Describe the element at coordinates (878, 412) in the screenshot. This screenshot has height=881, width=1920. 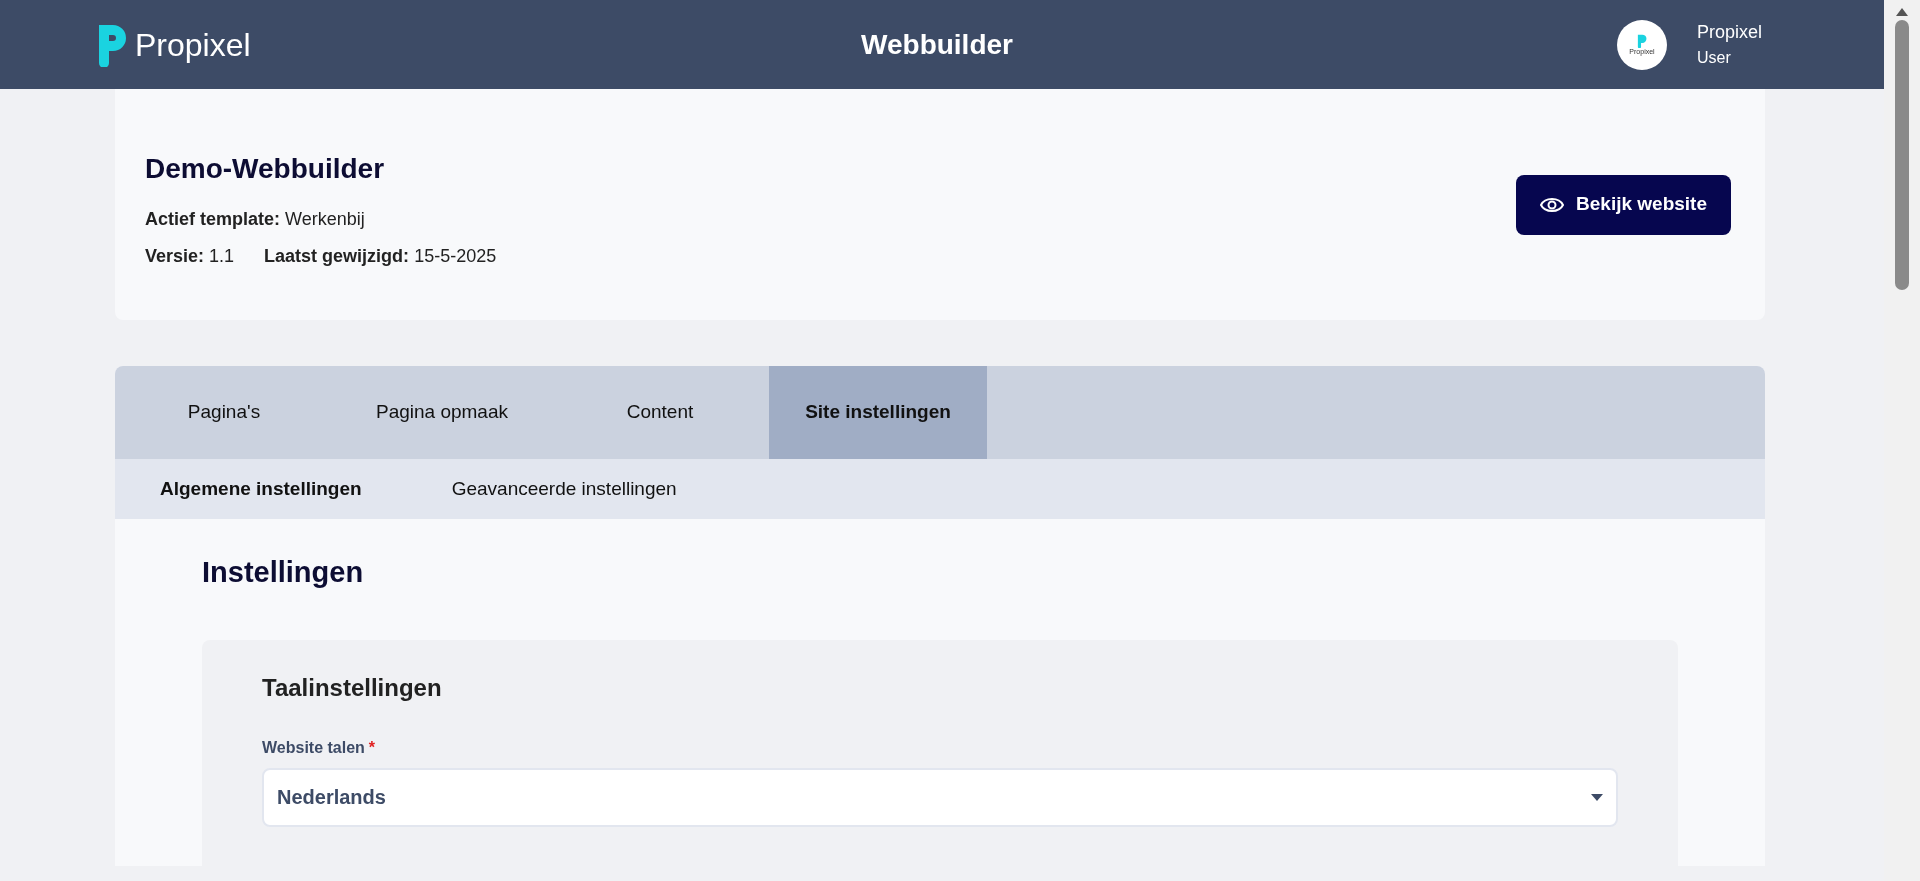
I see `tab: Site instellingen` at that location.